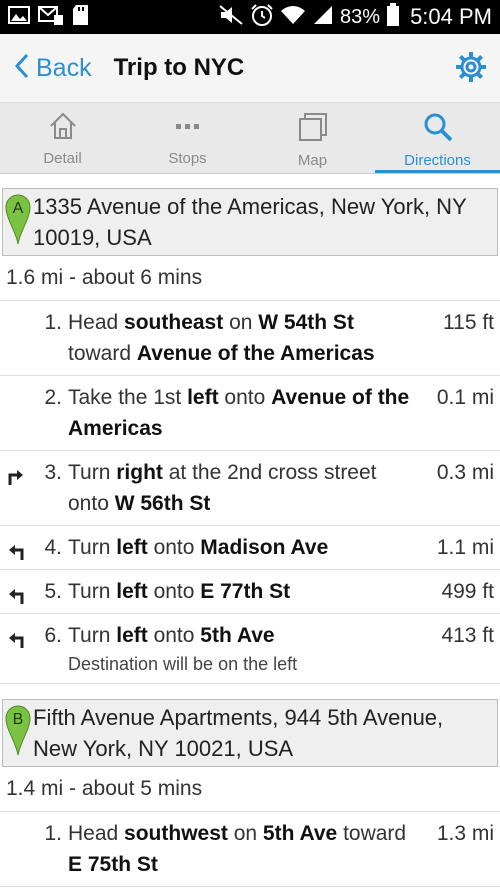 Image resolution: width=500 pixels, height=889 pixels. I want to click on missed-call-email-icon, so click(51, 17).